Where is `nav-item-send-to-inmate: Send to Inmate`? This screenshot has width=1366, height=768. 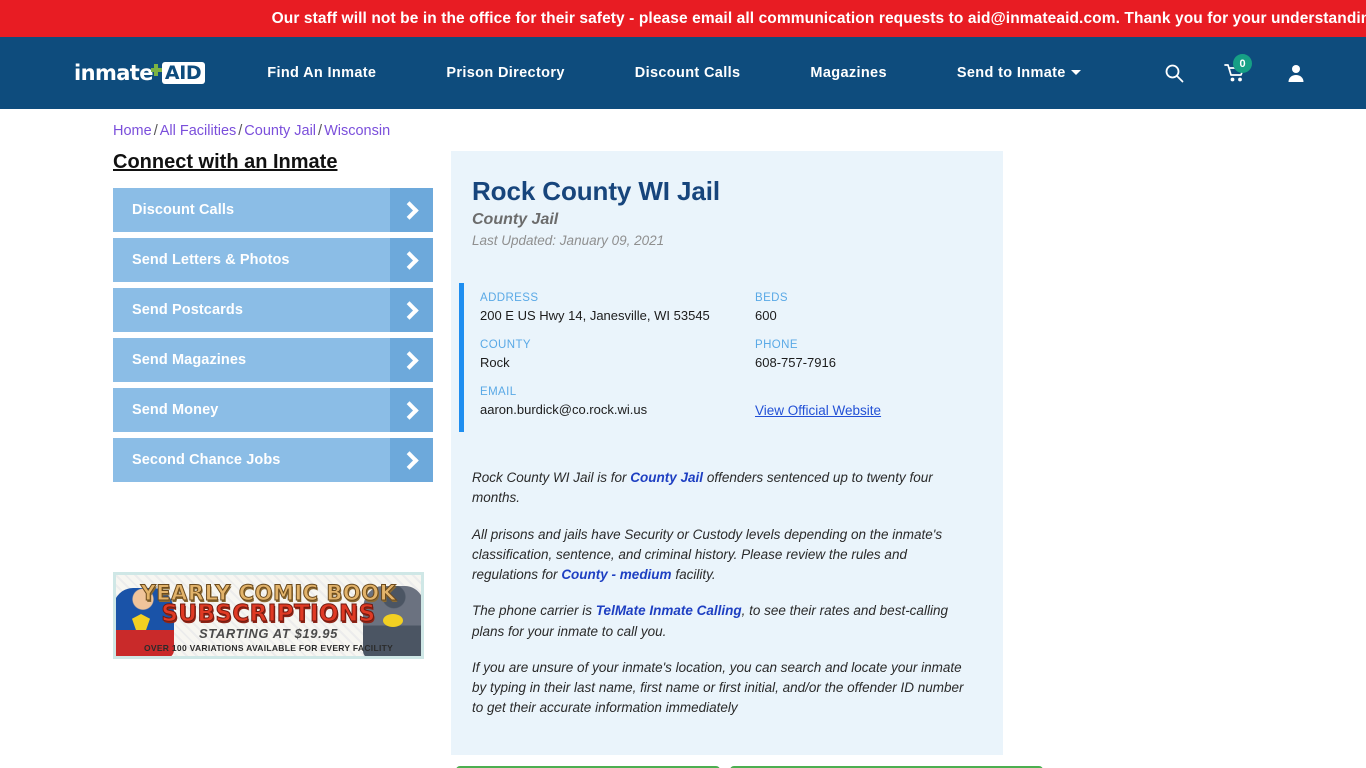
nav-item-send-to-inmate: Send to Inmate is located at coordinates (1019, 73).